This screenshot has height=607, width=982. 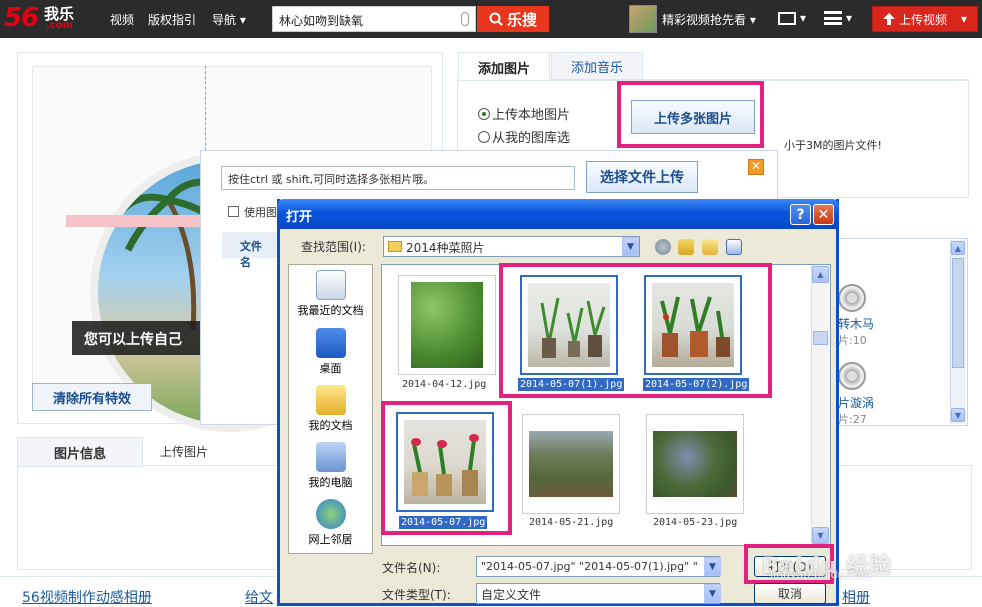 What do you see at coordinates (800, 214) in the screenshot?
I see `help-button: ?` at bounding box center [800, 214].